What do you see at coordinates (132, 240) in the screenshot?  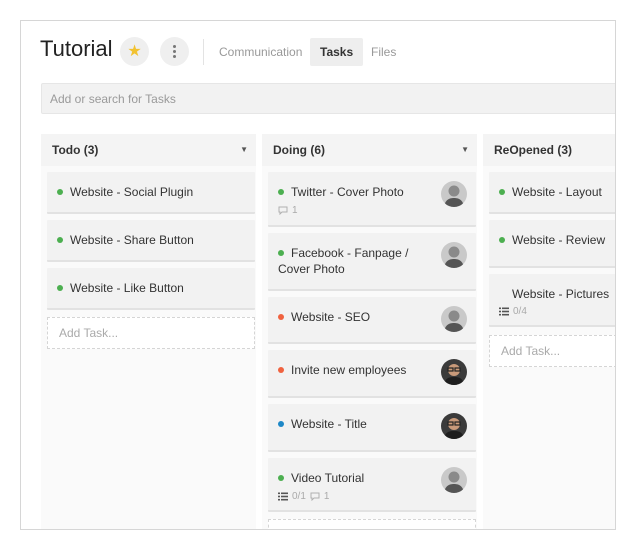 I see `task-title: Website - Share Button` at bounding box center [132, 240].